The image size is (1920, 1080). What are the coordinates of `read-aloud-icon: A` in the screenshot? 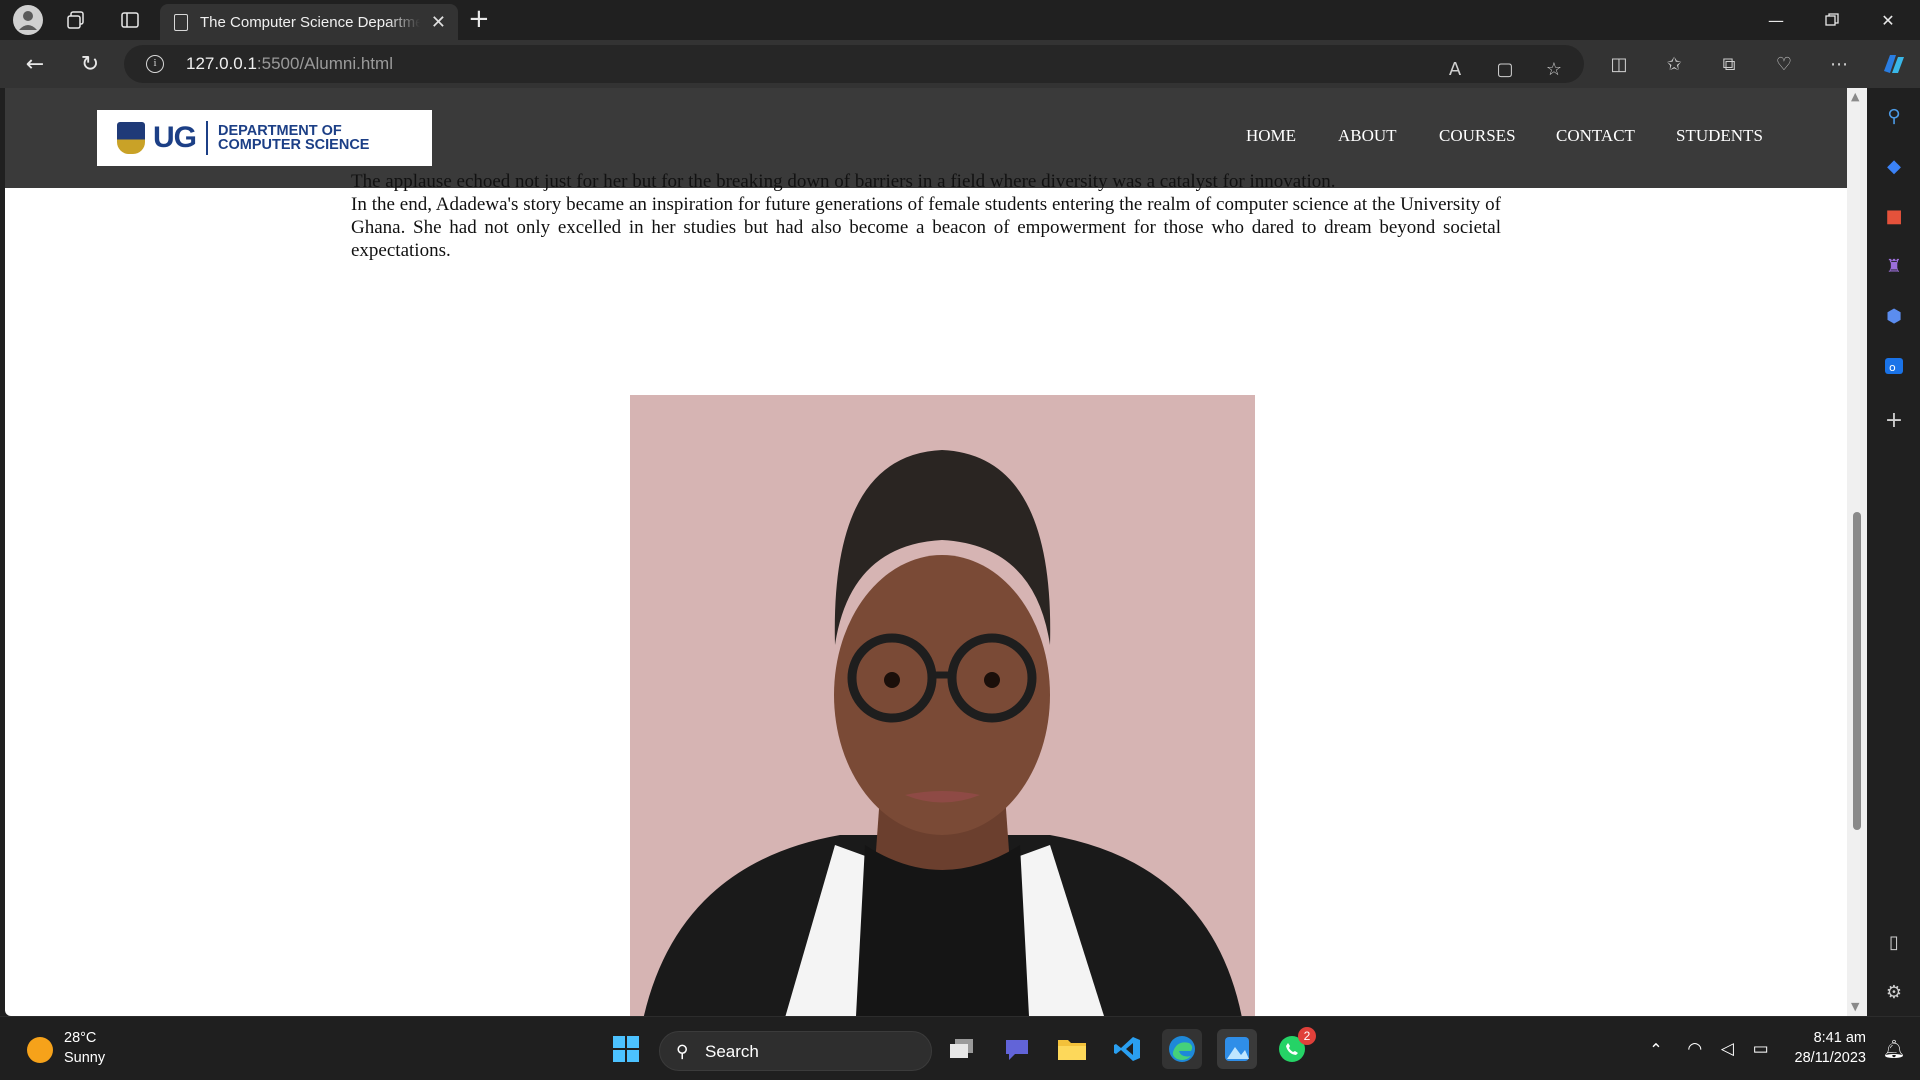 It's located at (1455, 69).